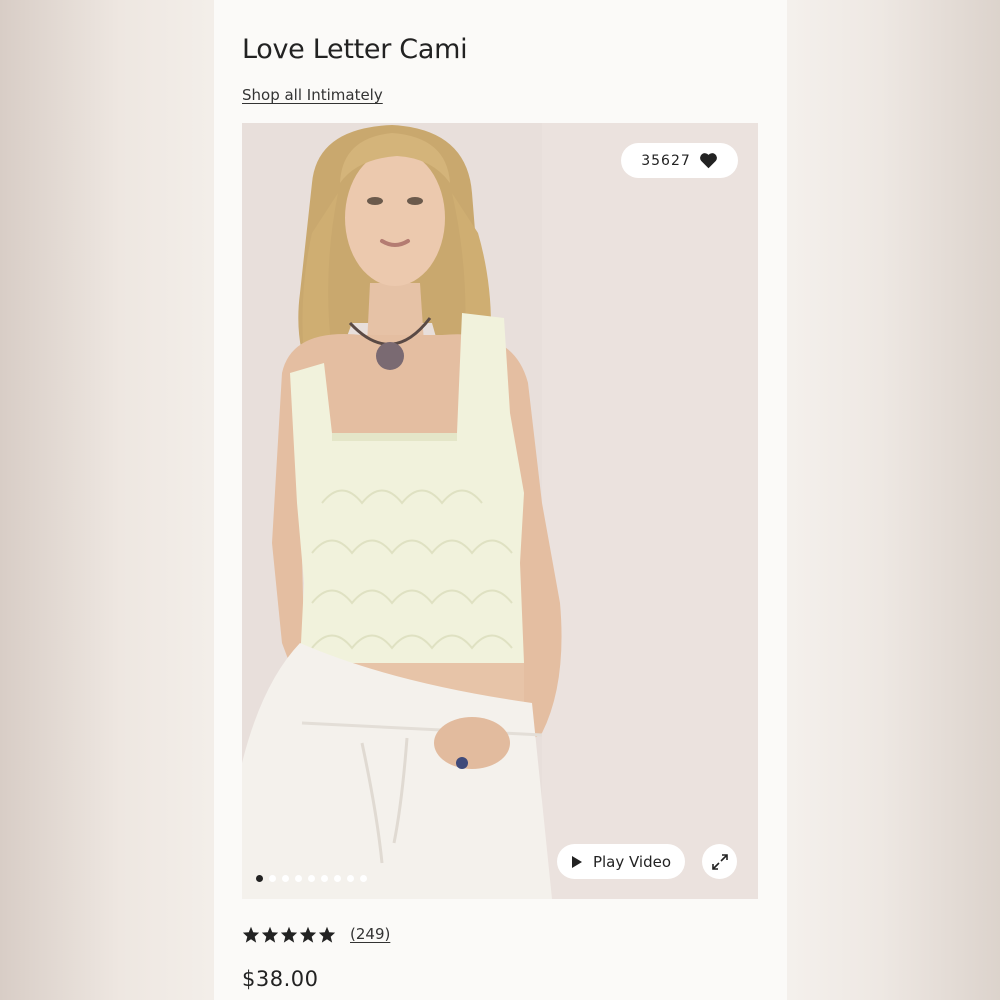 The width and height of the screenshot is (1000, 1000). What do you see at coordinates (576, 861) in the screenshot?
I see `play-icon` at bounding box center [576, 861].